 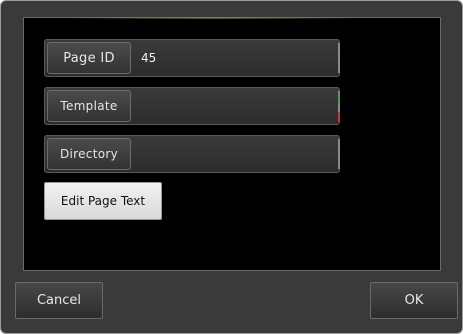 I want to click on page-id-edge, so click(x=339, y=58).